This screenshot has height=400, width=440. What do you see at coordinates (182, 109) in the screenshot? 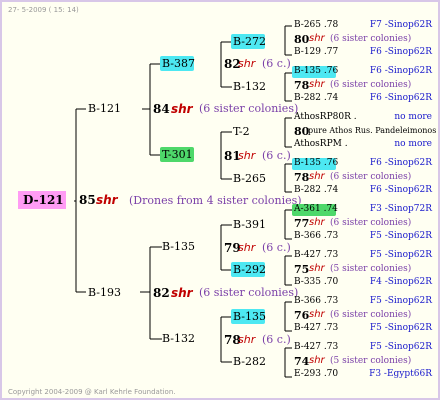
I see `gen1-shr-1: shr` at bounding box center [182, 109].